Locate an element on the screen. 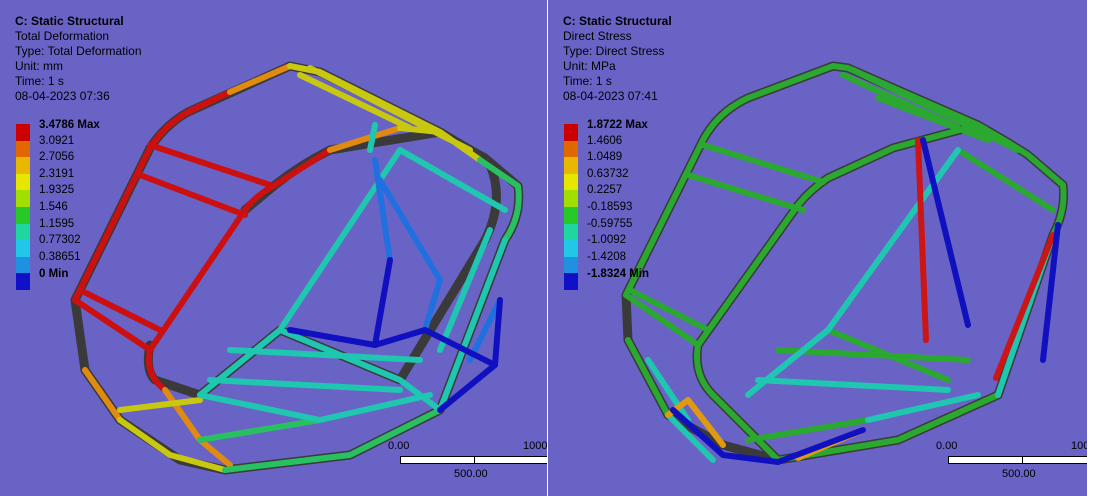 The height and width of the screenshot is (496, 1094). window-edge is located at coordinates (1090, 248).